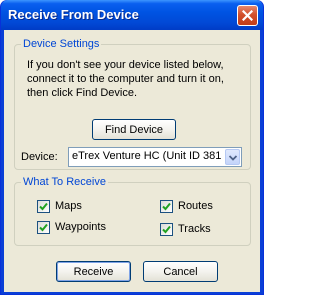  I want to click on waypoints-checkbox-item: Waypoints, so click(82, 228).